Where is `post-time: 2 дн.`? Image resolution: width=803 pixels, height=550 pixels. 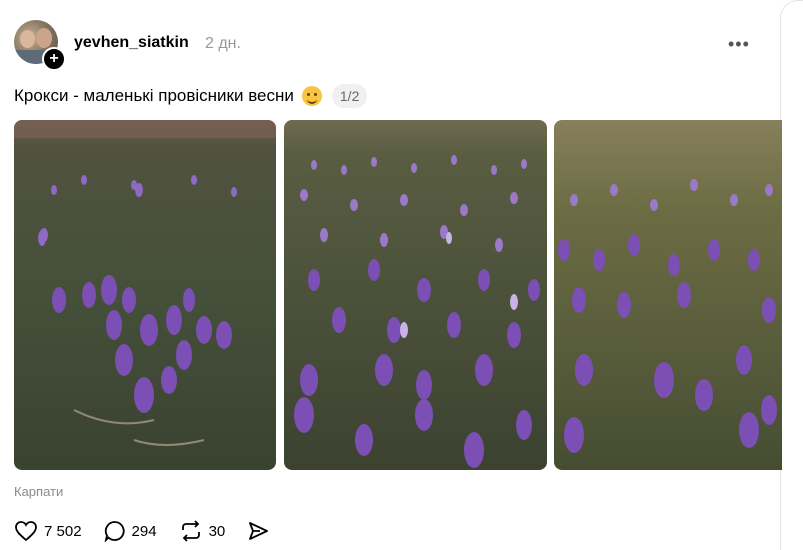 post-time: 2 дн. is located at coordinates (223, 43).